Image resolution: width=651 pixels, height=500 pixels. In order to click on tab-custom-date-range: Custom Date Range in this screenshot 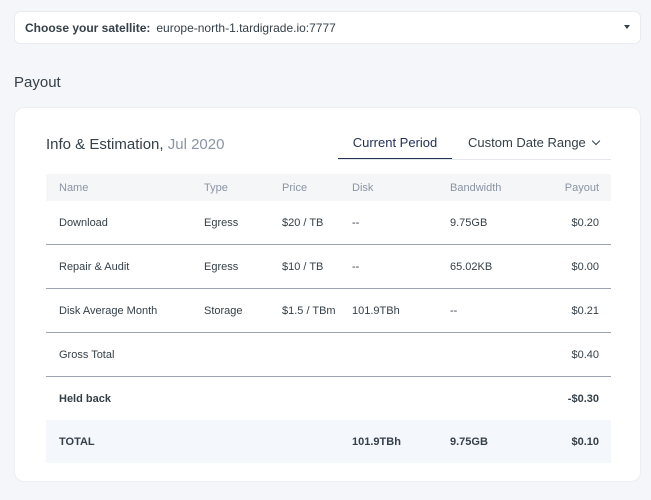, I will do `click(534, 143)`.